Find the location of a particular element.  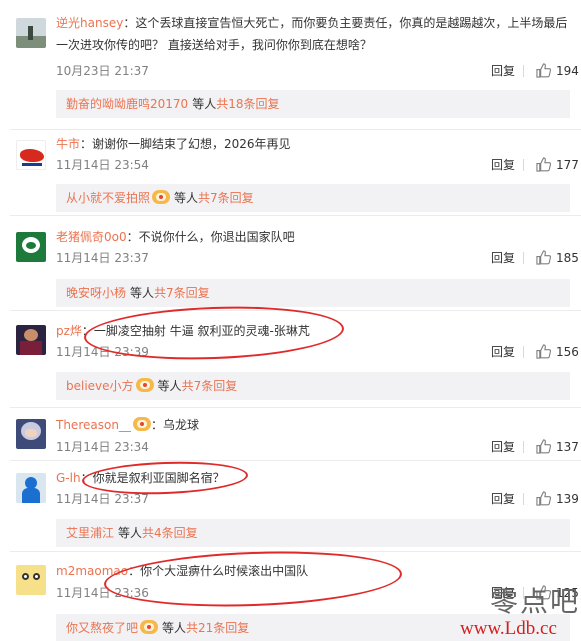

like-count: 137 is located at coordinates (567, 447).